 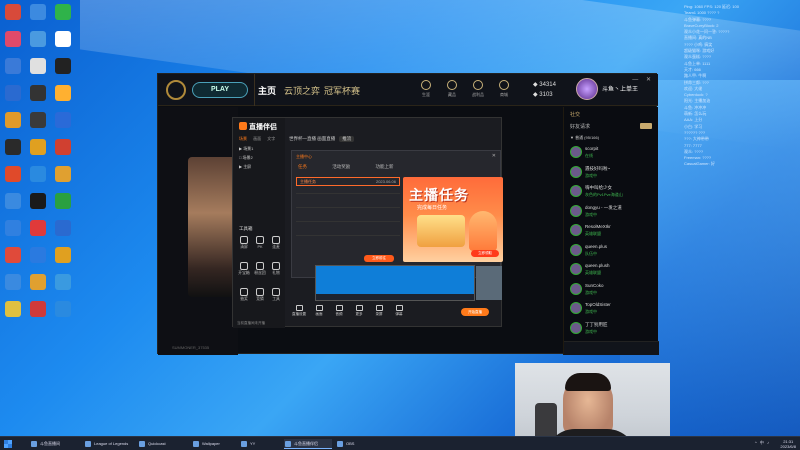 I want to click on friend-requests-label: 好友请求, so click(x=580, y=126).